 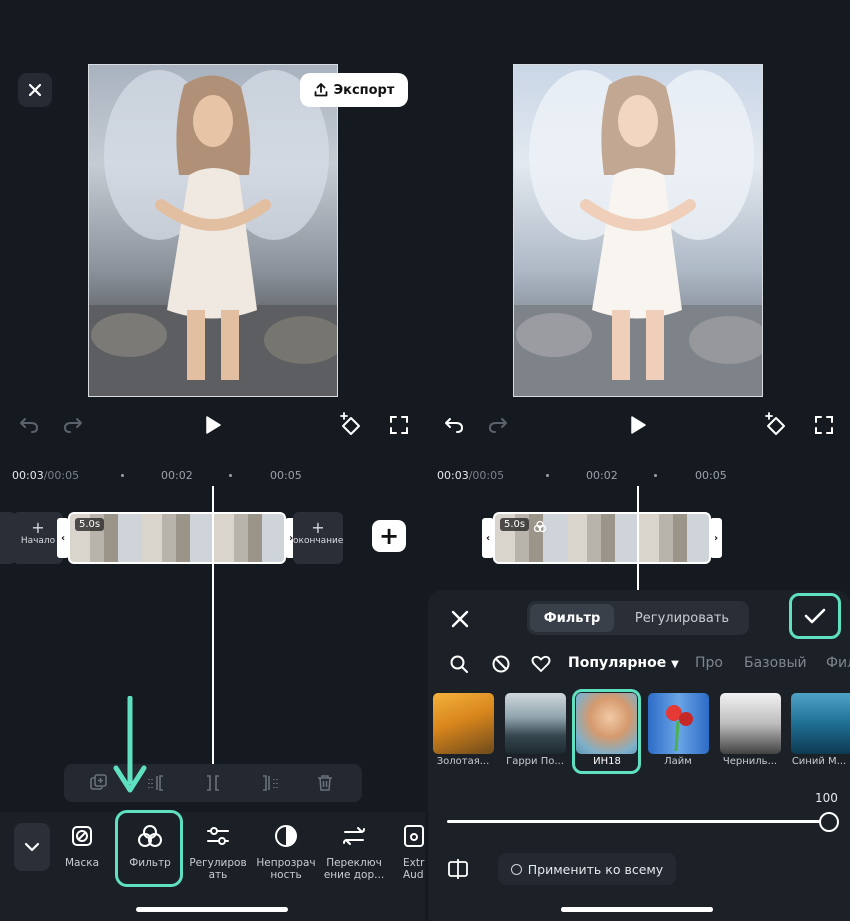 I want to click on tick-label: 00:02, so click(x=602, y=475).